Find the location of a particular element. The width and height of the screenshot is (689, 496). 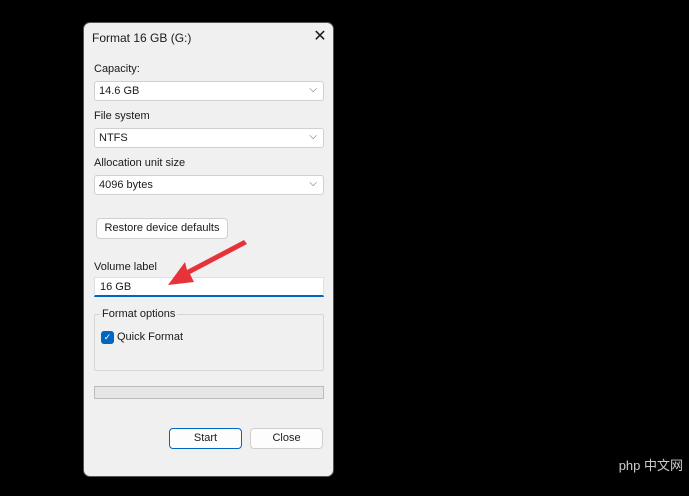

restore-defaults-button: Restore device defaults is located at coordinates (162, 228).